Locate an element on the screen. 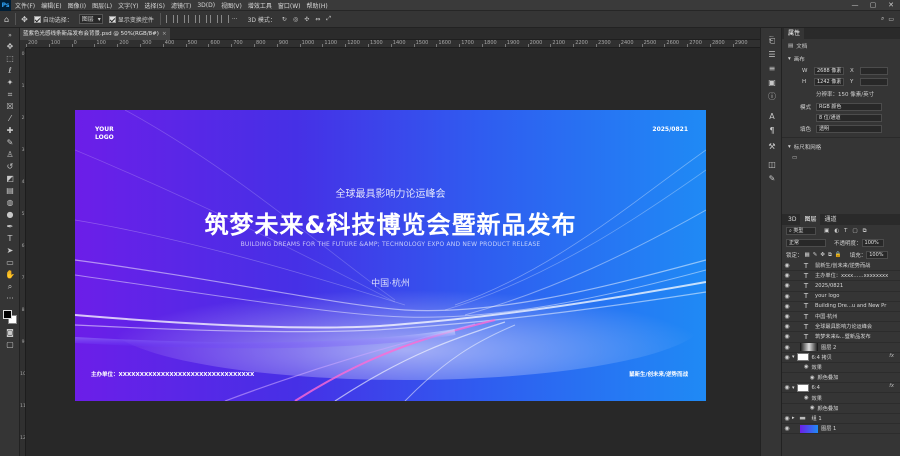  gradient-tool-icon: ▤ is located at coordinates (10, 191).